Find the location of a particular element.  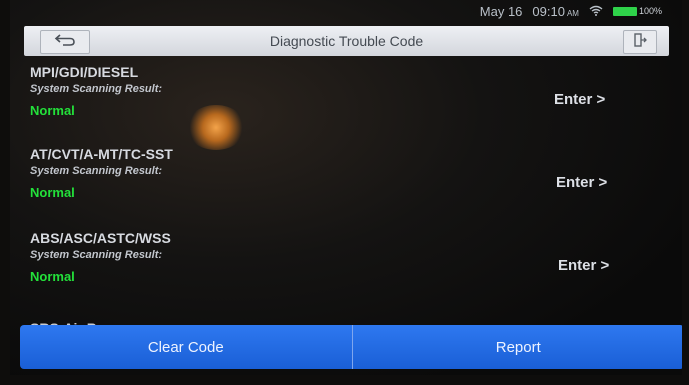

back-button is located at coordinates (65, 42).